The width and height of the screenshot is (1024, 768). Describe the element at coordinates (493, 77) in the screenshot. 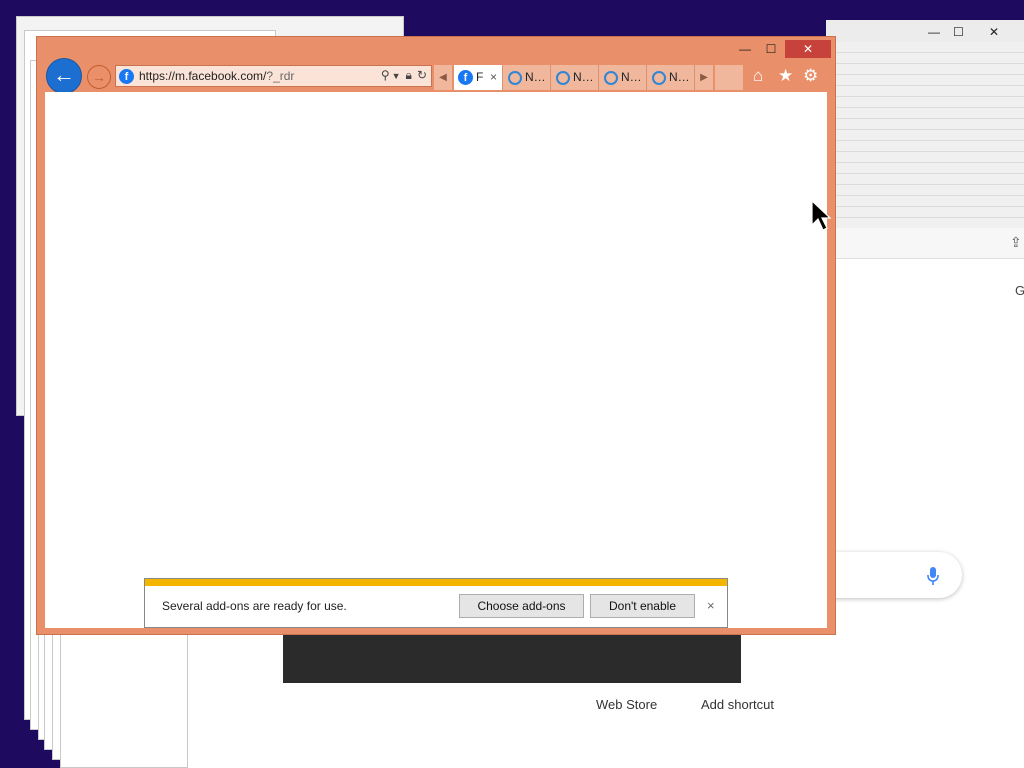

I see `tab-close-icon: ×` at that location.